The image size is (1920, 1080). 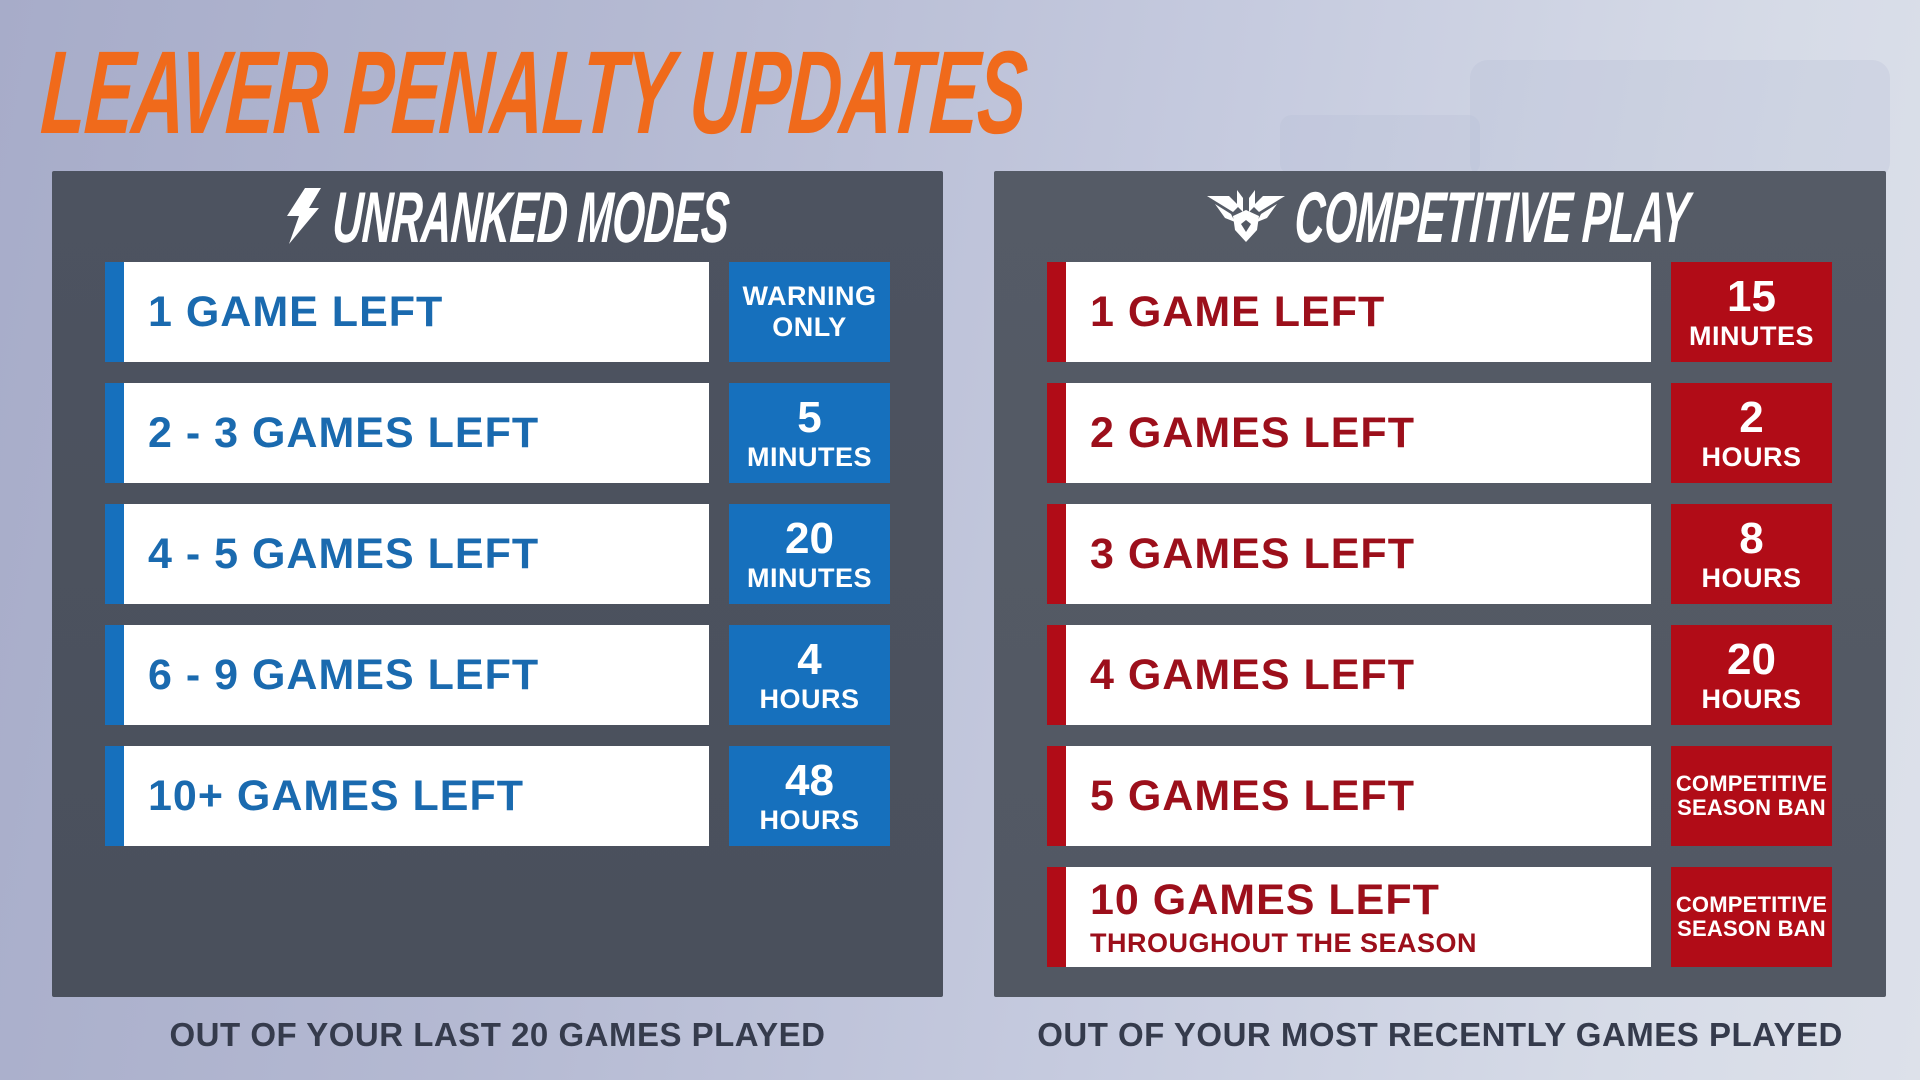 I want to click on unranked-heading: UNRANKED MODES, so click(x=497, y=218).